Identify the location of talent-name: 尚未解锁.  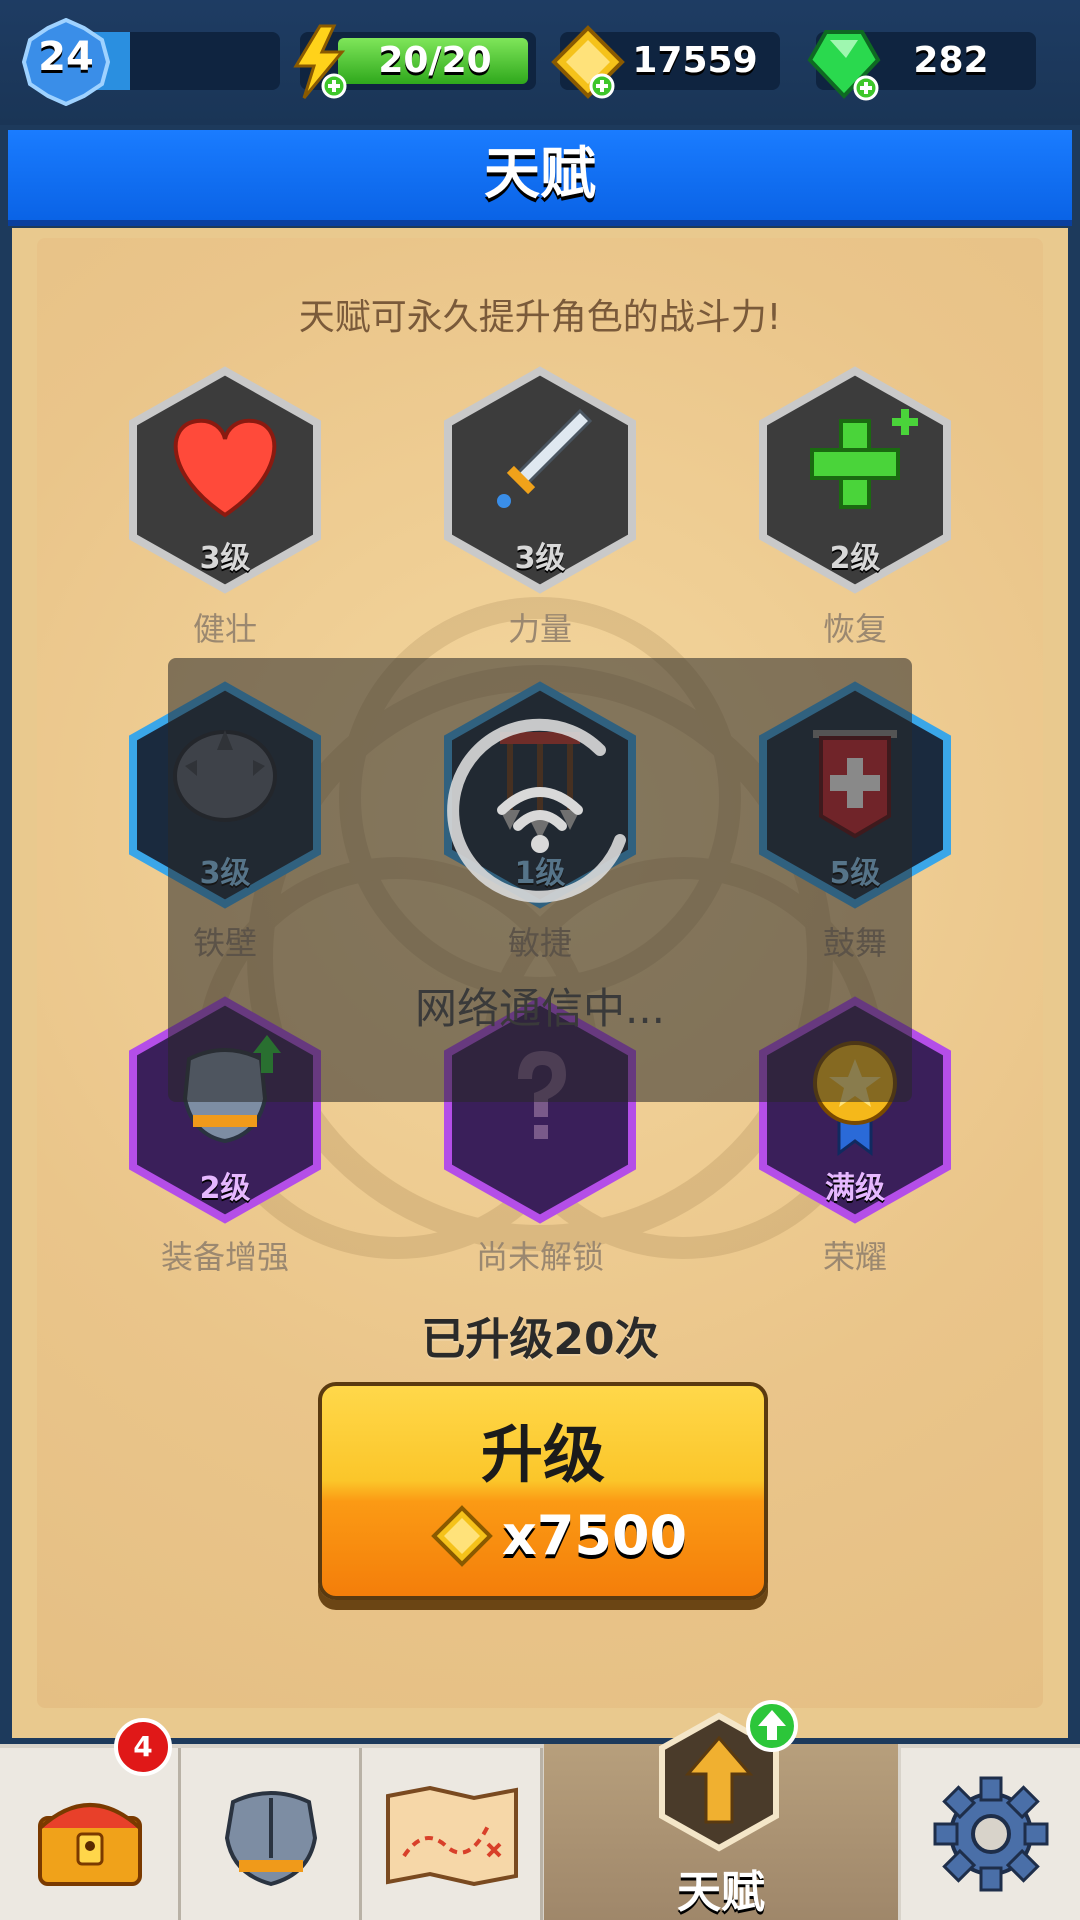
(539, 1257).